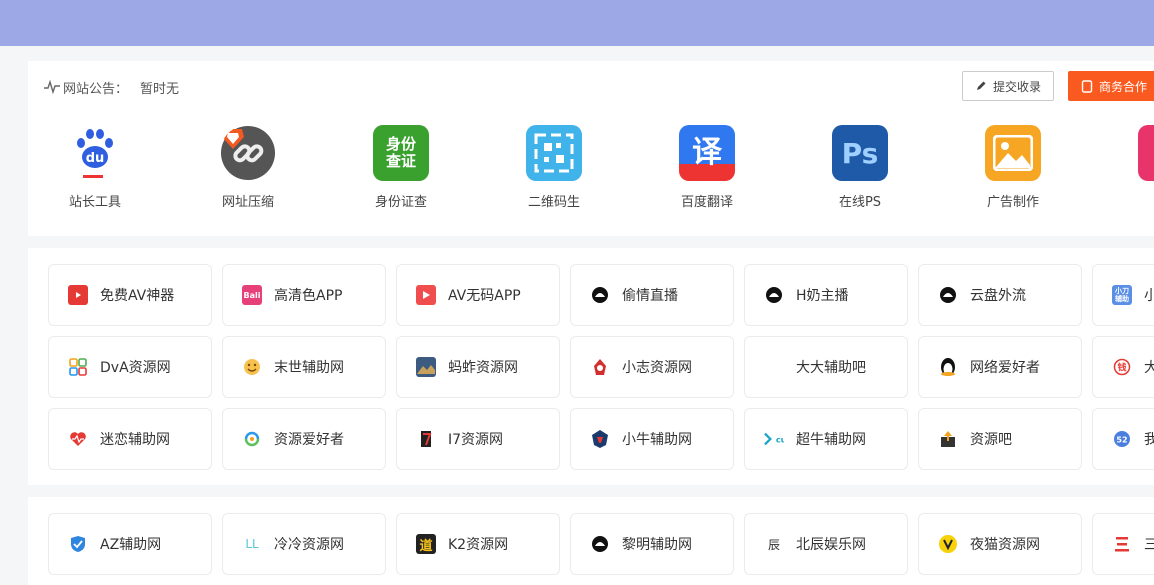 This screenshot has width=1154, height=585. I want to click on link-tile-label: 末世辅助网, so click(309, 368).